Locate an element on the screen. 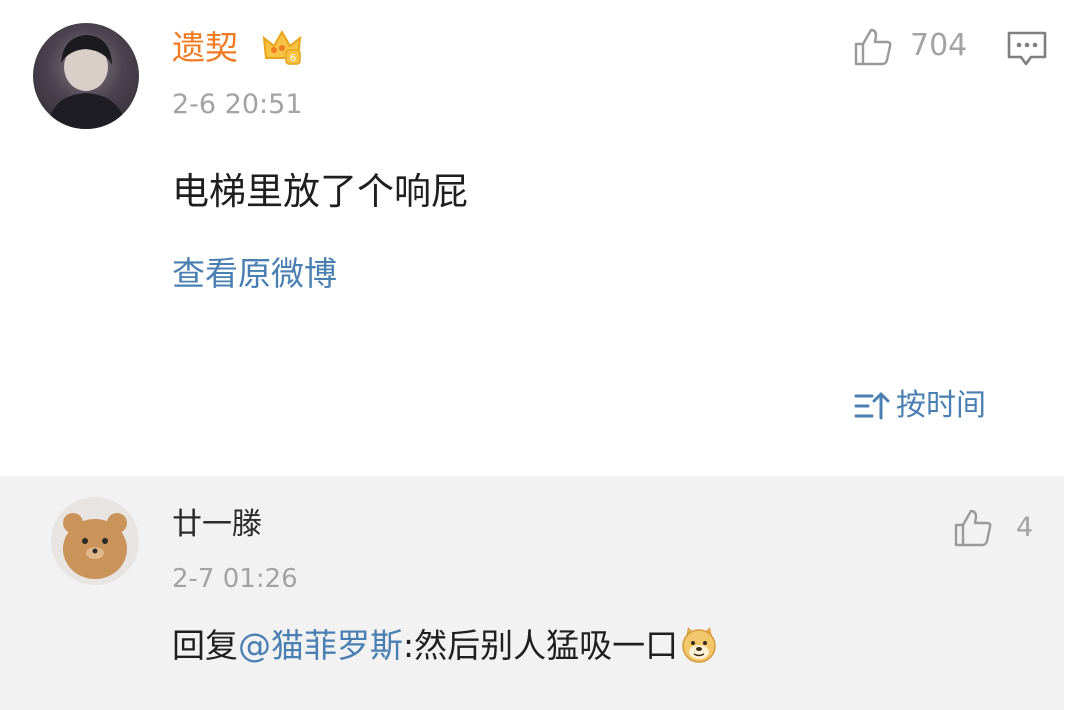  like-count: 704 is located at coordinates (939, 45).